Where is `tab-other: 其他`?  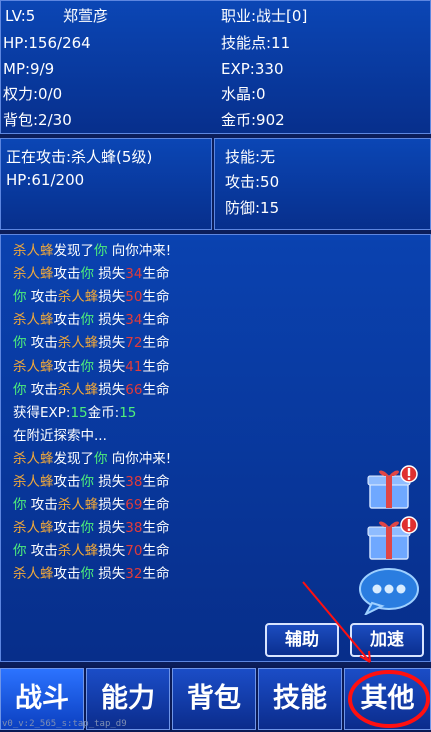 tab-other: 其他 is located at coordinates (387, 699).